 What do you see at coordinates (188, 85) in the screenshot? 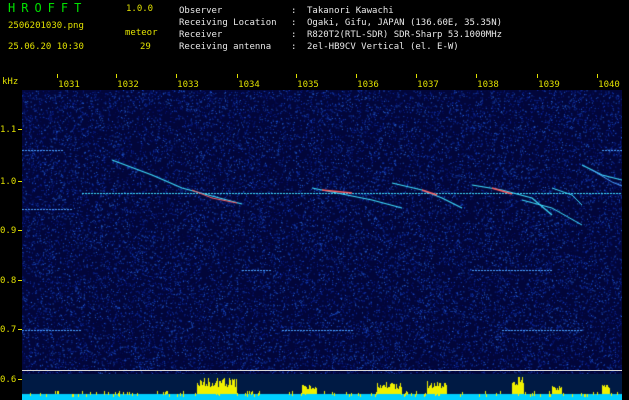
I see `x-tick-label: 1033` at bounding box center [188, 85].